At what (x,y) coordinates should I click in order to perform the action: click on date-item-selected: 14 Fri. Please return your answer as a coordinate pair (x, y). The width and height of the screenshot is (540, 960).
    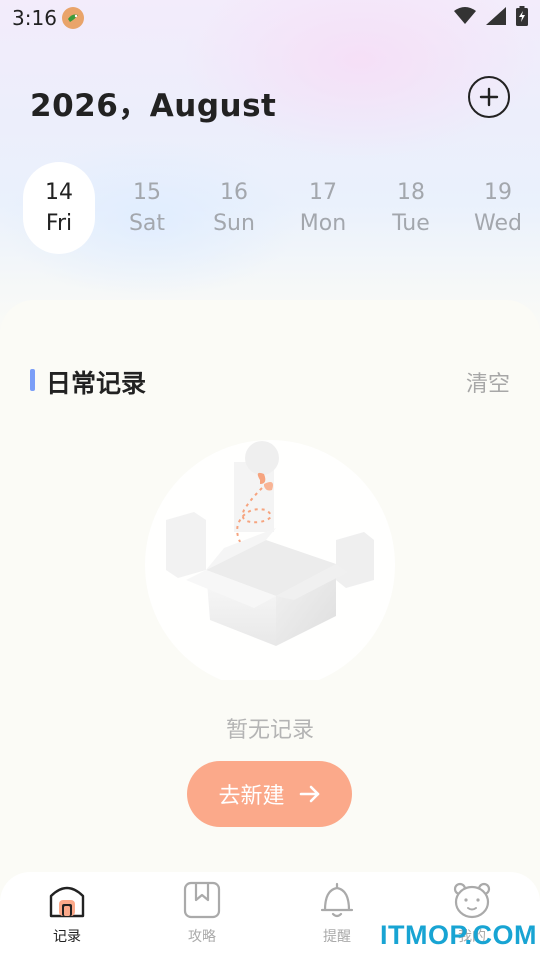
    Looking at the image, I should click on (59, 208).